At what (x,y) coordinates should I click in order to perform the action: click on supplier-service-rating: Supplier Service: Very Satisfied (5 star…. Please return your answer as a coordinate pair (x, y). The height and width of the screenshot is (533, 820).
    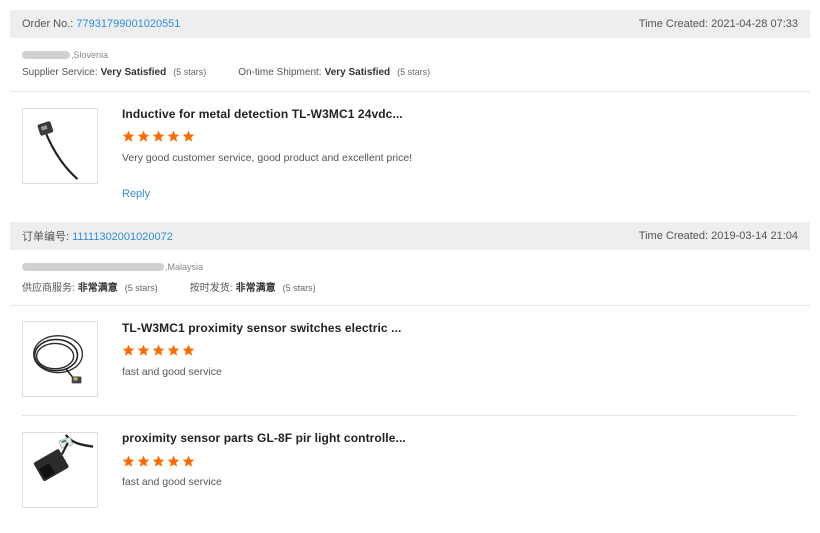
    Looking at the image, I should click on (114, 72).